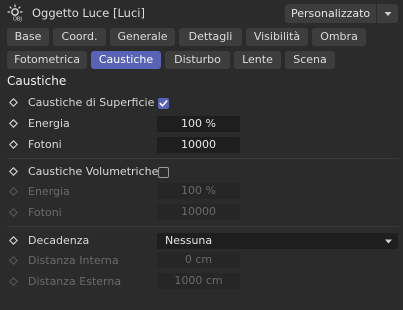  Describe the element at coordinates (37, 81) in the screenshot. I see `section-title: Caustiche` at that location.